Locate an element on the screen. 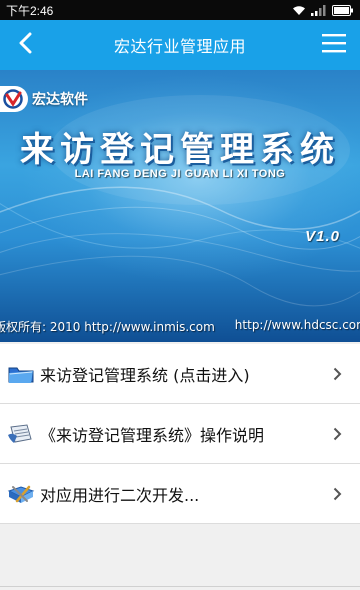 Image resolution: width=360 pixels, height=590 pixels. wifi-icon is located at coordinates (299, 10).